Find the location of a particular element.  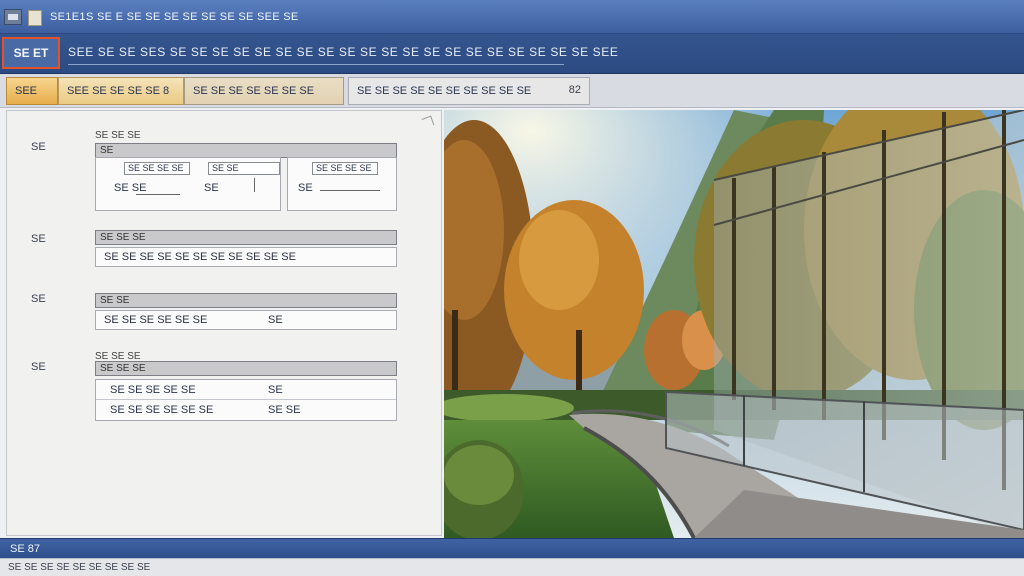

section1-input-1: SE SE SE SE is located at coordinates (157, 168).